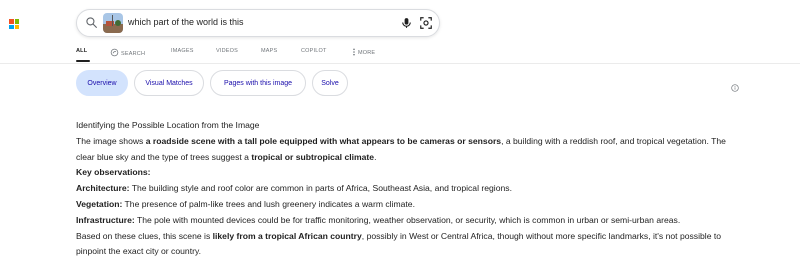 The height and width of the screenshot is (274, 800). Describe the element at coordinates (103, 188) in the screenshot. I see `observation-label: Architecture:` at that location.